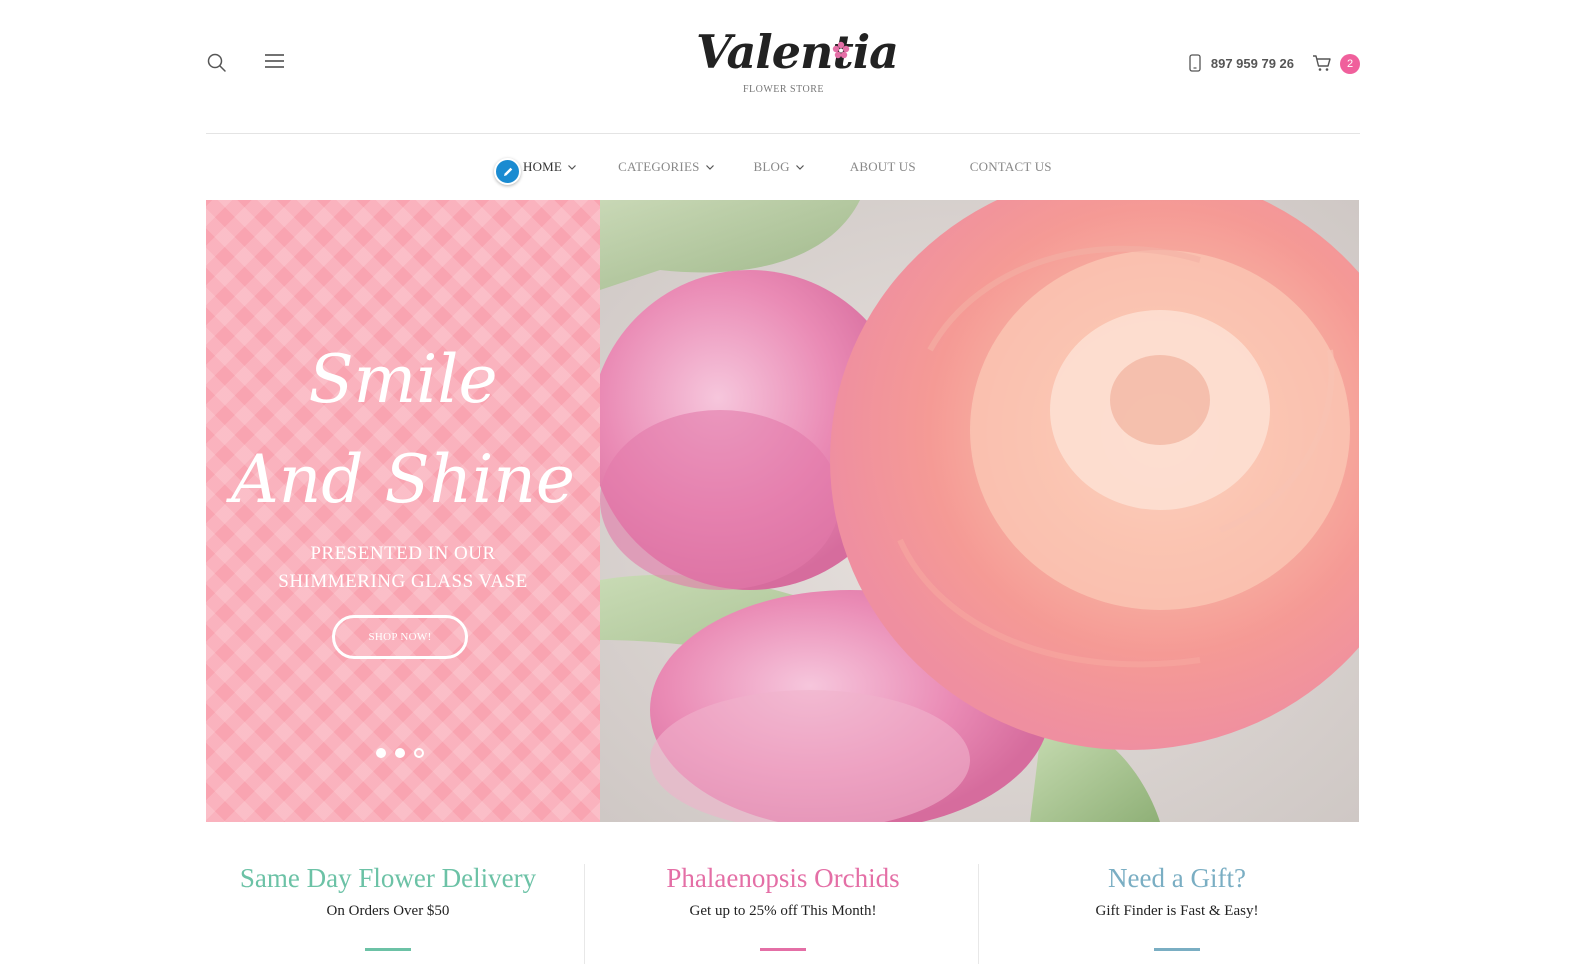 This screenshot has width=1591, height=971. I want to click on nav-item-label: HOME, so click(543, 166).